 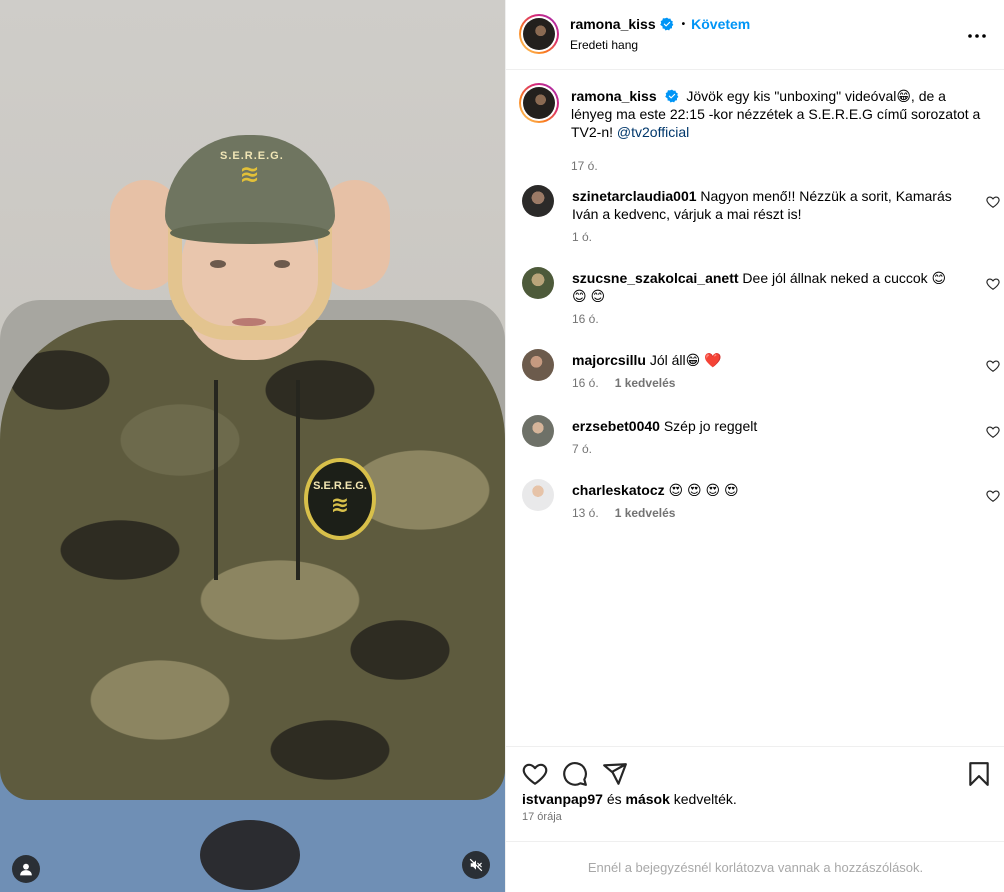 I want to click on cap-brim, so click(x=250, y=233).